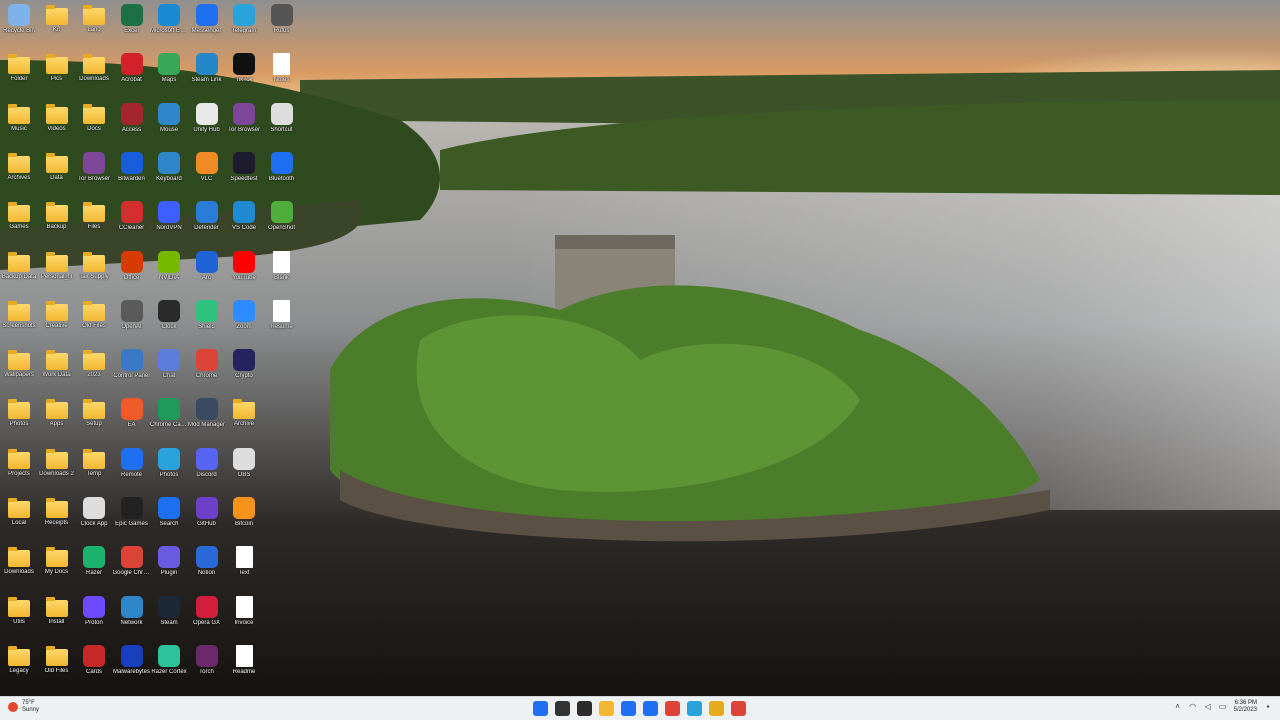 The image size is (1280, 720). I want to click on desktop-icon: Razer Cortex, so click(169, 665).